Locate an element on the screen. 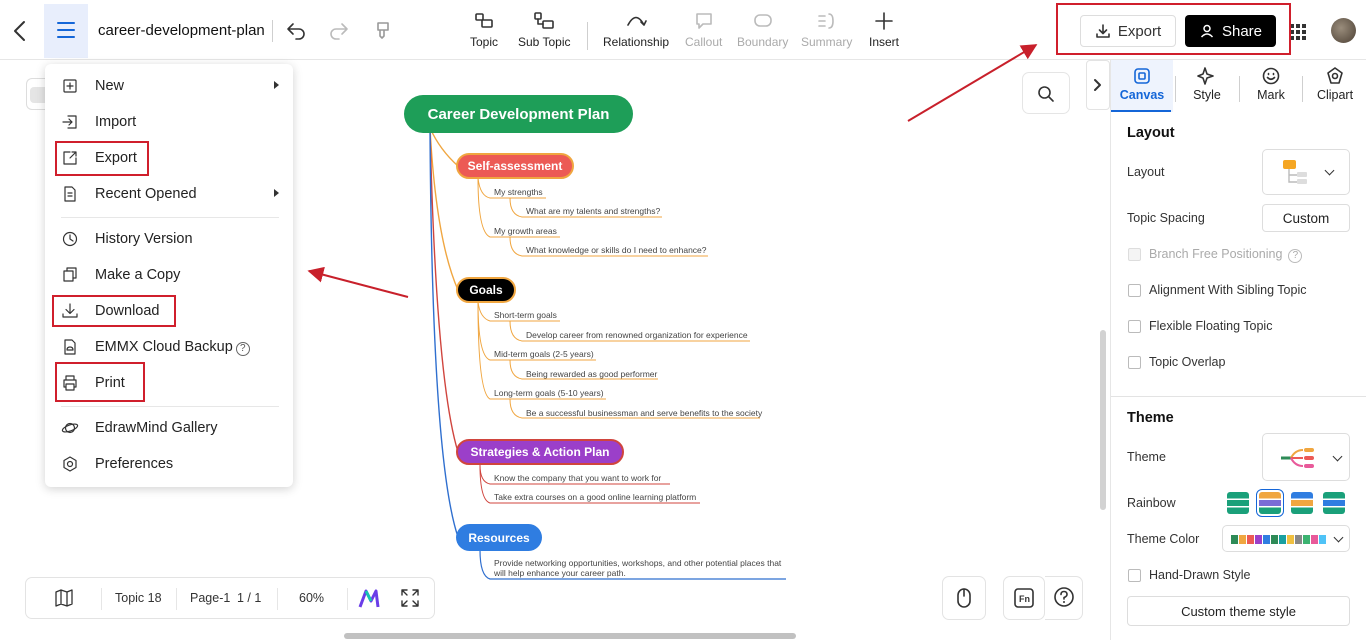  mindmap-subtopic: Short-term goals is located at coordinates (525, 315).